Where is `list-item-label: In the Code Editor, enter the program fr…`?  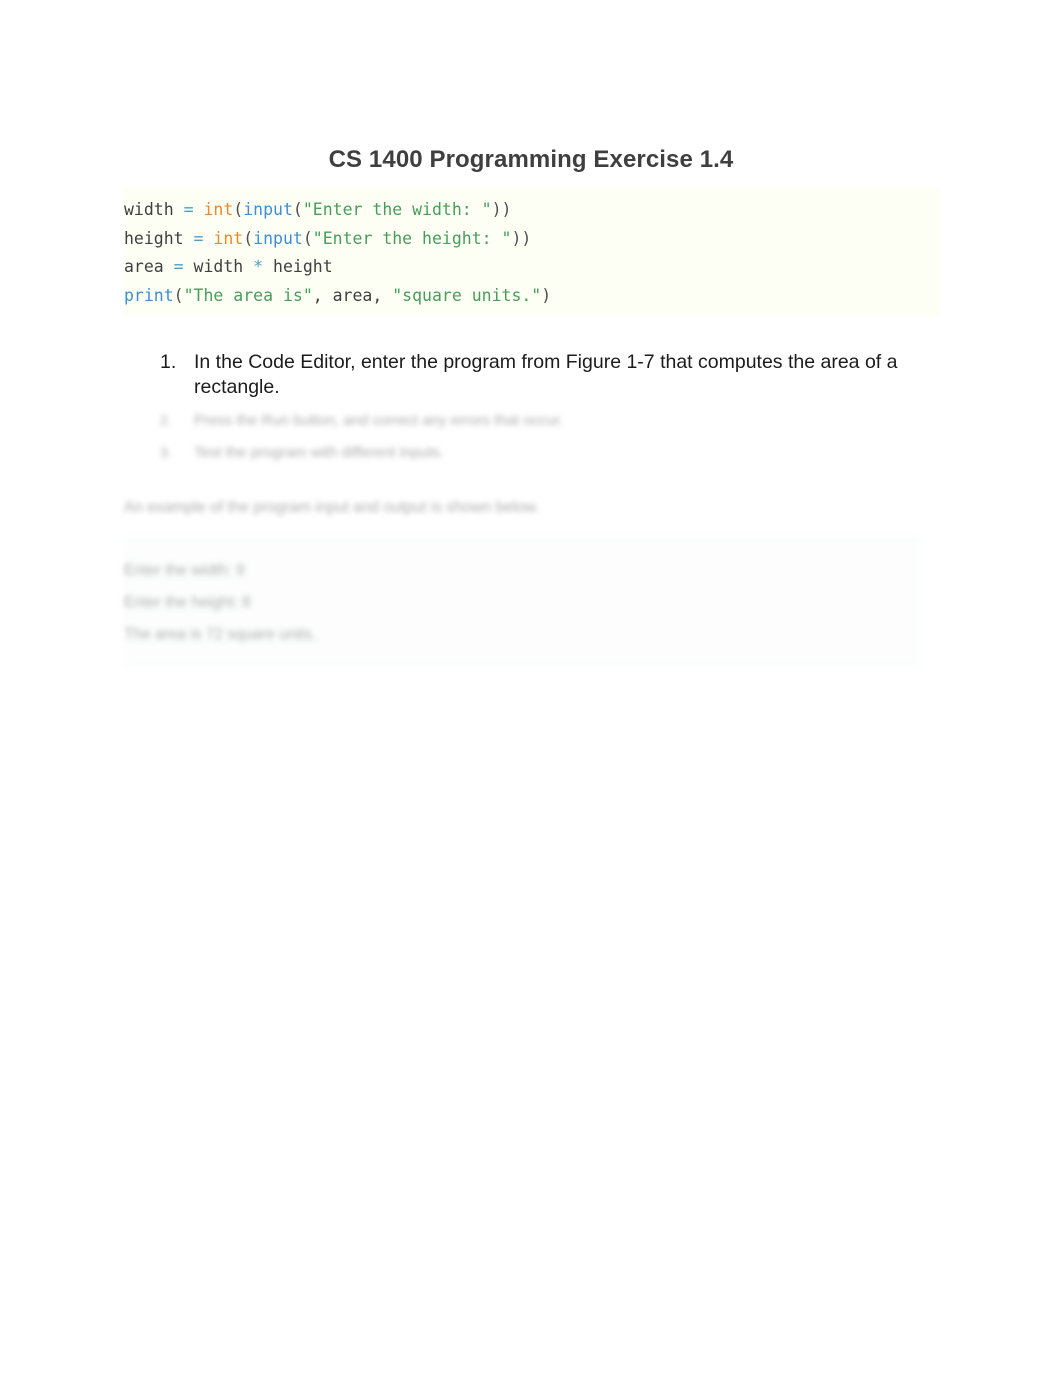 list-item-label: In the Code Editor, enter the program fr… is located at coordinates (546, 374).